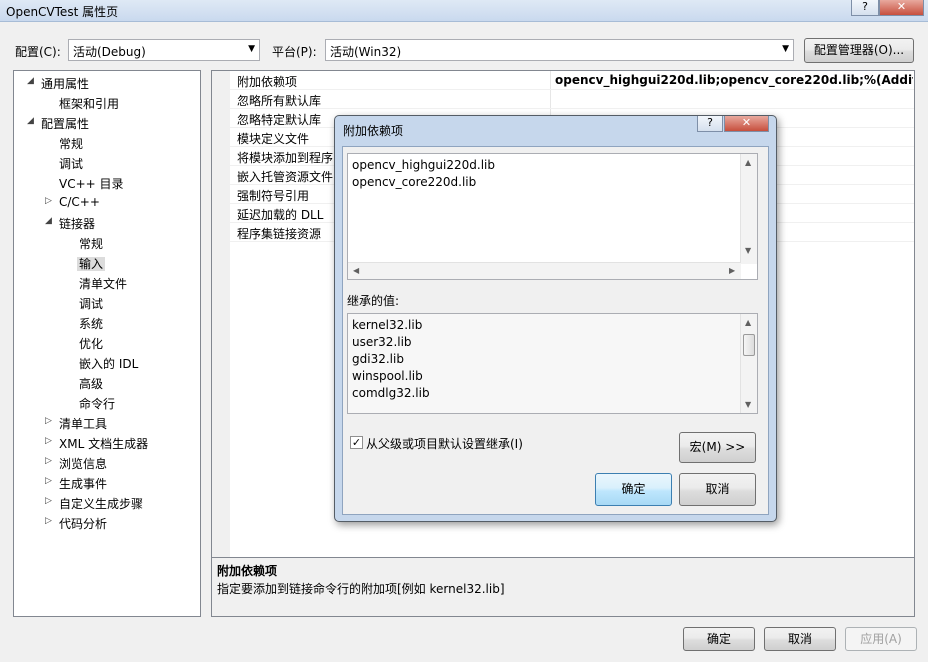  I want to click on tree-item: 框架和引用, so click(89, 103).